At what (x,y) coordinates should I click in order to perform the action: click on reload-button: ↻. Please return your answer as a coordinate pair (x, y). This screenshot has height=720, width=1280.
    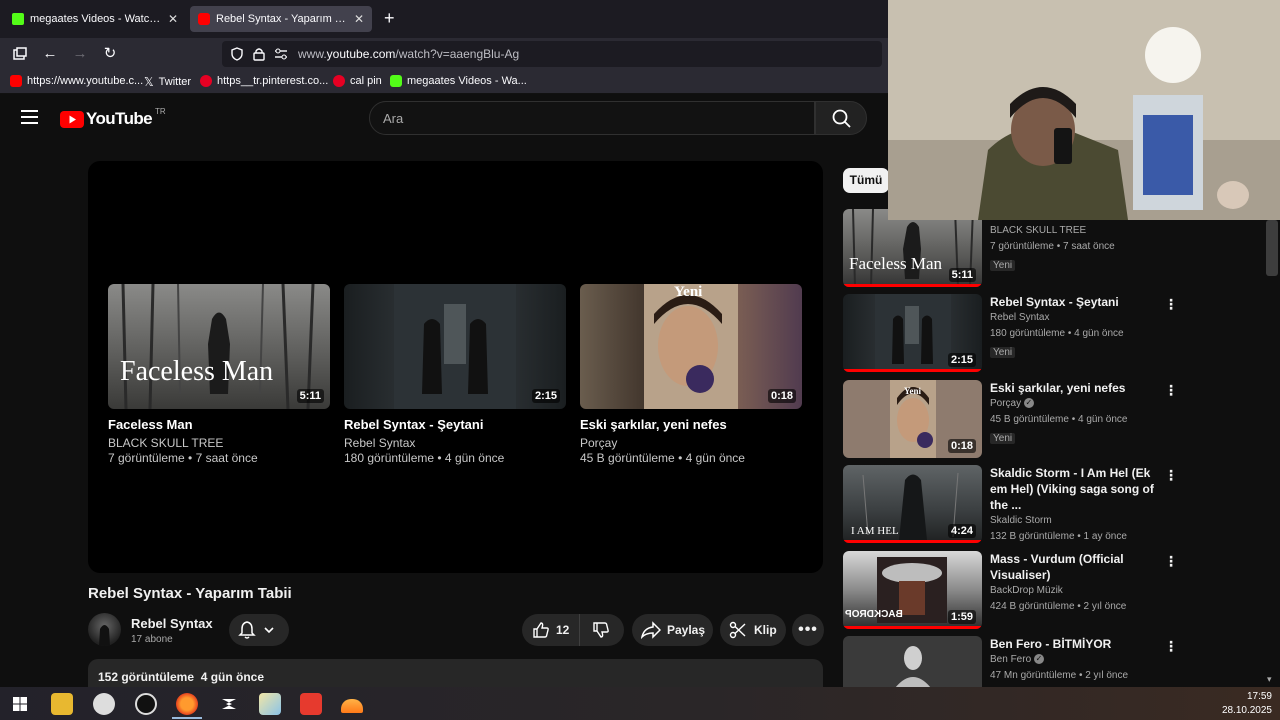
    Looking at the image, I should click on (110, 54).